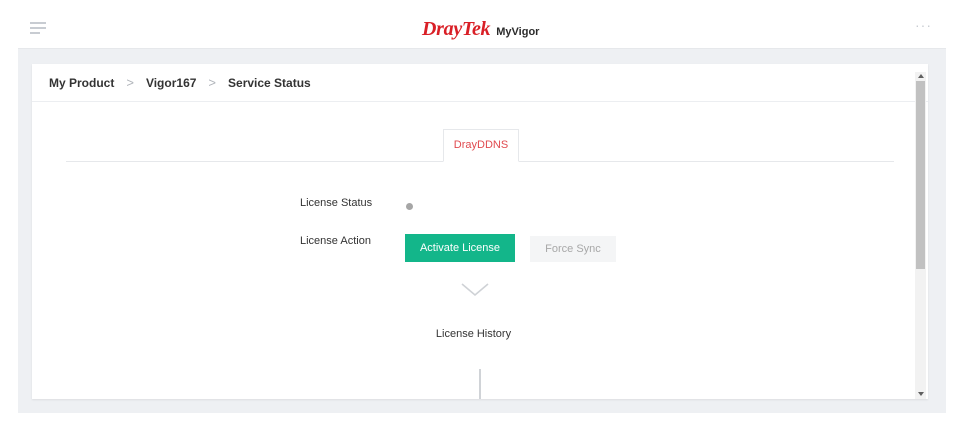  What do you see at coordinates (920, 76) in the screenshot?
I see `scroll-up-arrow-icon` at bounding box center [920, 76].